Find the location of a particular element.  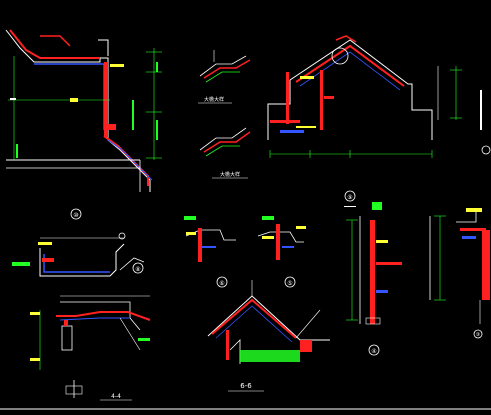

detail-gable-section: ⑨ is located at coordinates (350, 121).